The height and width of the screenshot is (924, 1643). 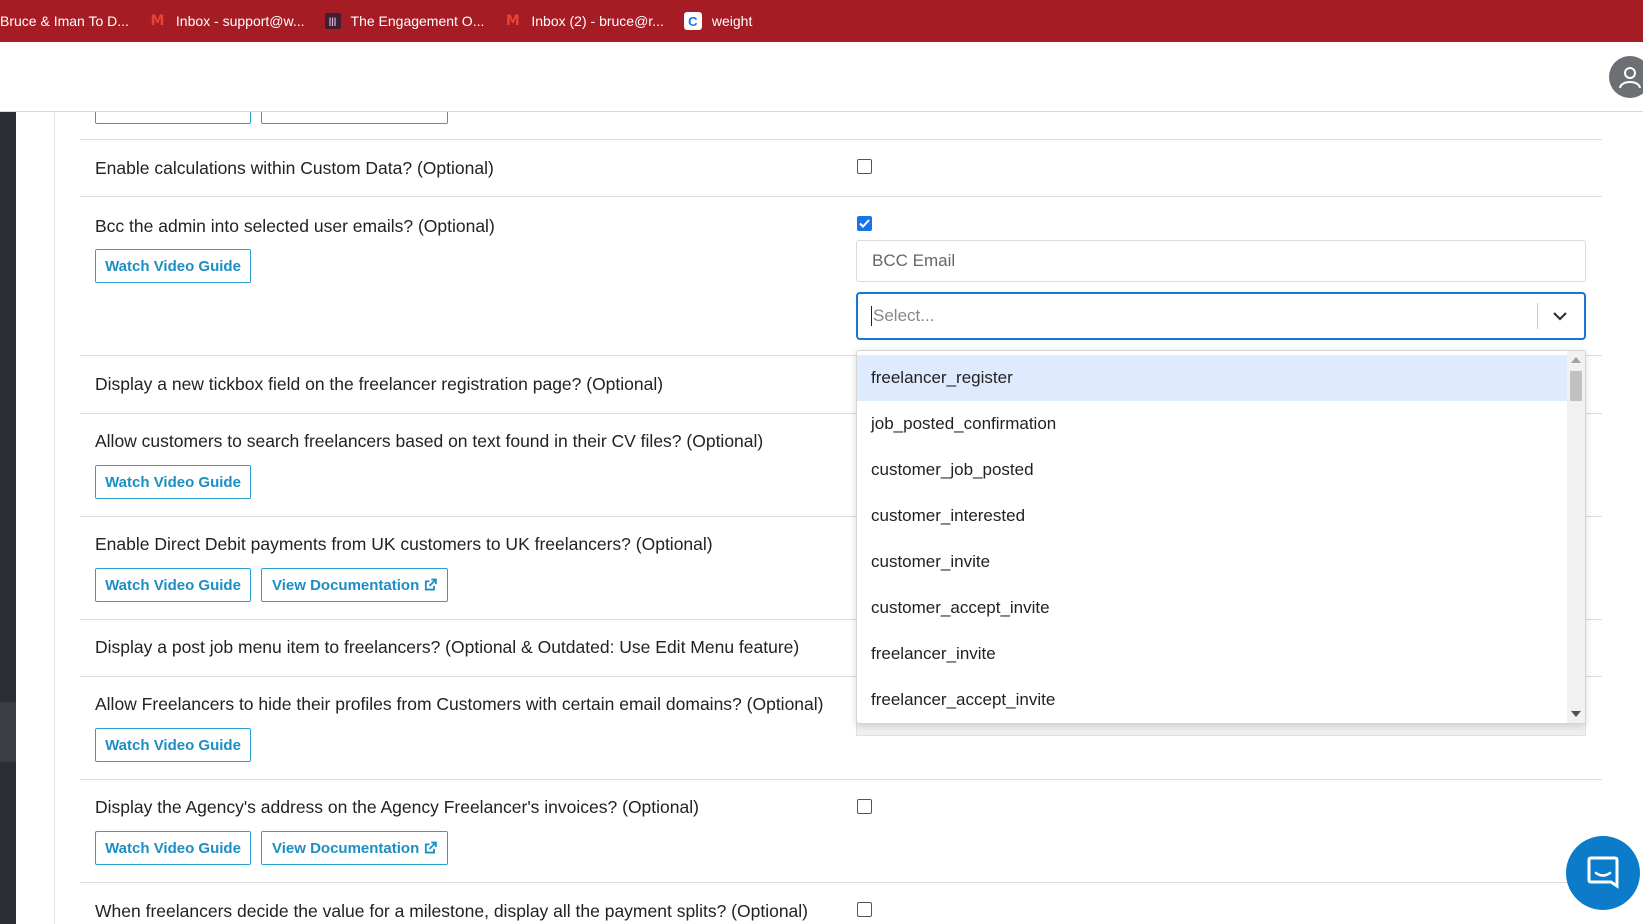 I want to click on select-divider, so click(x=1537, y=316).